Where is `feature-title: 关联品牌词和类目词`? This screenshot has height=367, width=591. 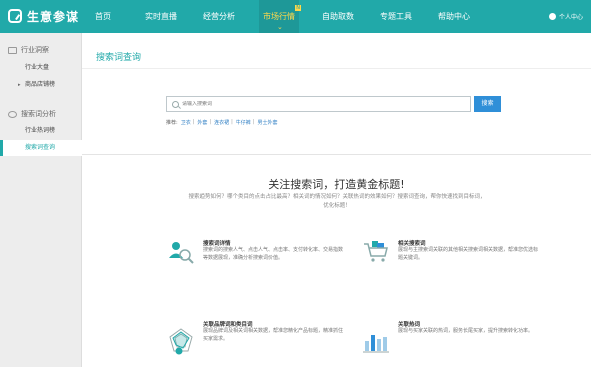 feature-title: 关联品牌词和类目词 is located at coordinates (228, 325).